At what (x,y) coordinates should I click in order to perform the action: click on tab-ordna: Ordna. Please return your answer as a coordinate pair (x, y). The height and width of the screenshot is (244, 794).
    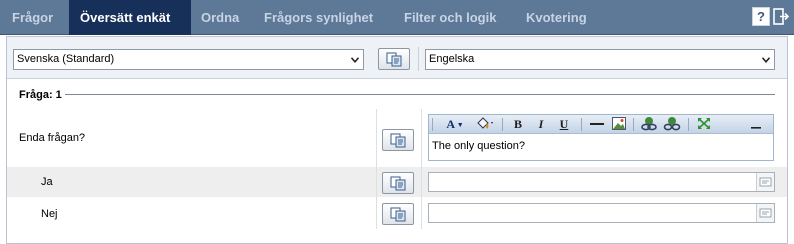
    Looking at the image, I should click on (221, 17).